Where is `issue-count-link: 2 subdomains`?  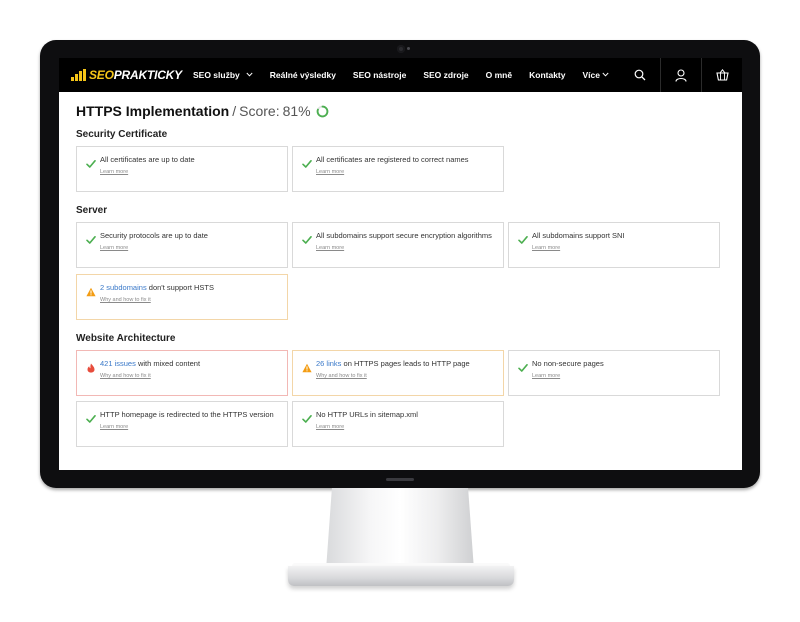 issue-count-link: 2 subdomains is located at coordinates (123, 287).